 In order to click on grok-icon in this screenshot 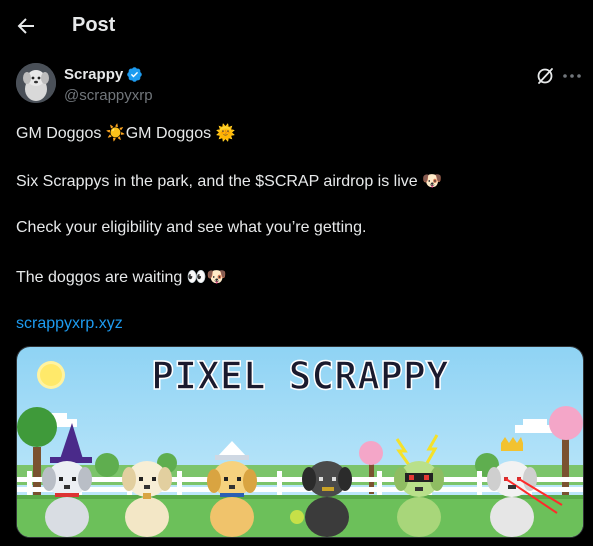, I will do `click(545, 76)`.